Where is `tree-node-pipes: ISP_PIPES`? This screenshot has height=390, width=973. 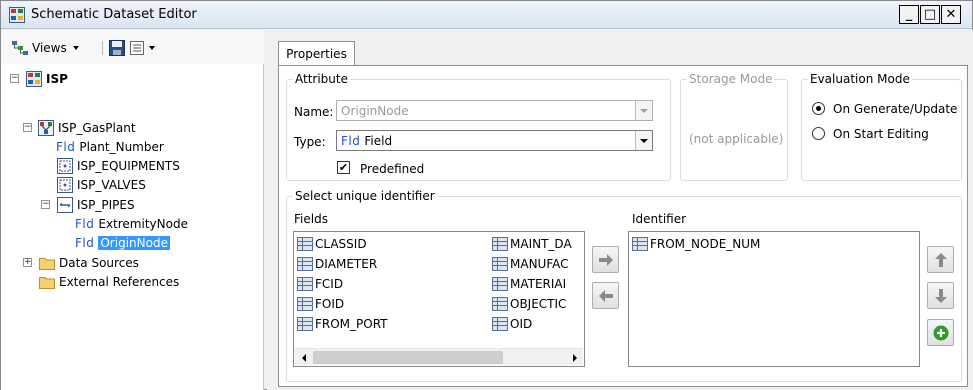 tree-node-pipes: ISP_PIPES is located at coordinates (96, 204).